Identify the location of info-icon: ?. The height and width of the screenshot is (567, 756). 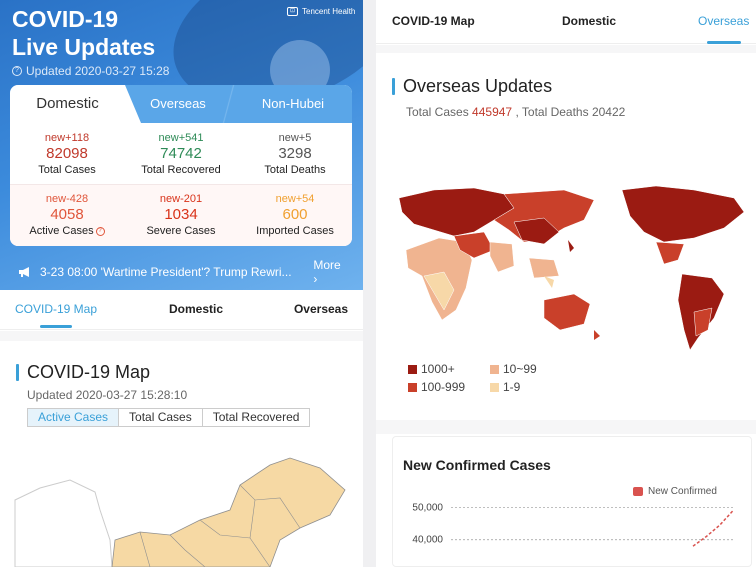
(17, 71).